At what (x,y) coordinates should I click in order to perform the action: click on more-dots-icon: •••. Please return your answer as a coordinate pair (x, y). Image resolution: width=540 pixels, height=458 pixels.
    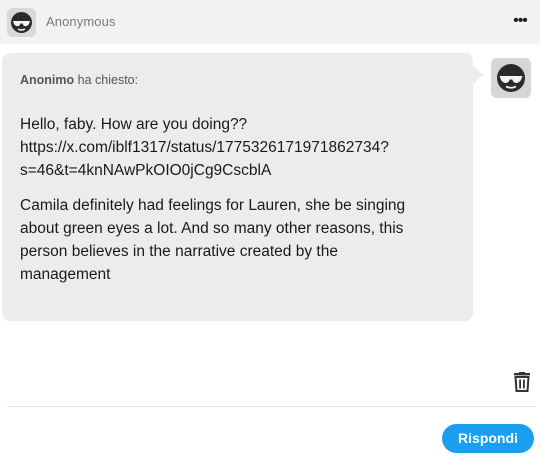
    Looking at the image, I should click on (520, 22).